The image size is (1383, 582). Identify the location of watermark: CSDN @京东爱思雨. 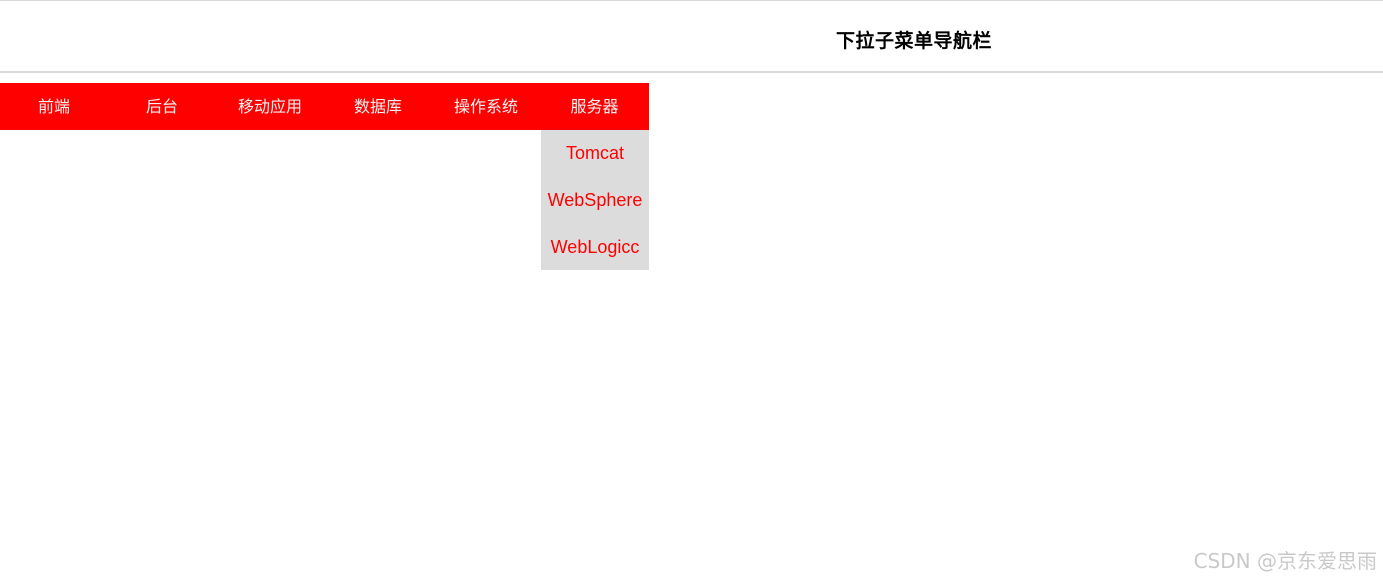
(1285, 561).